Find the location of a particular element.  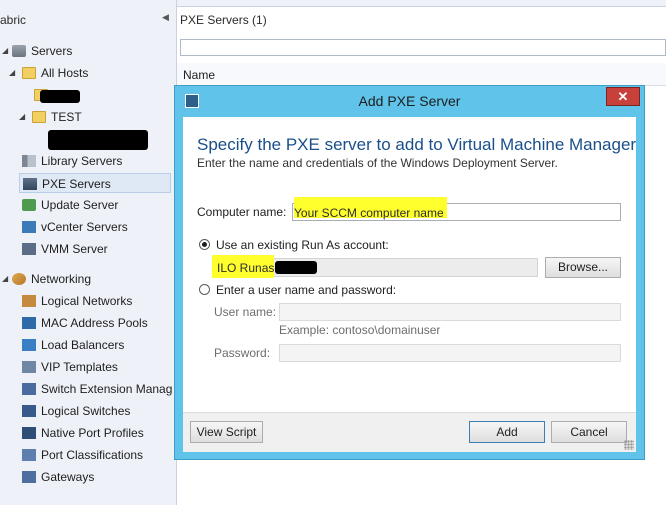

dialog-title: Add PXE Server is located at coordinates (409, 101).